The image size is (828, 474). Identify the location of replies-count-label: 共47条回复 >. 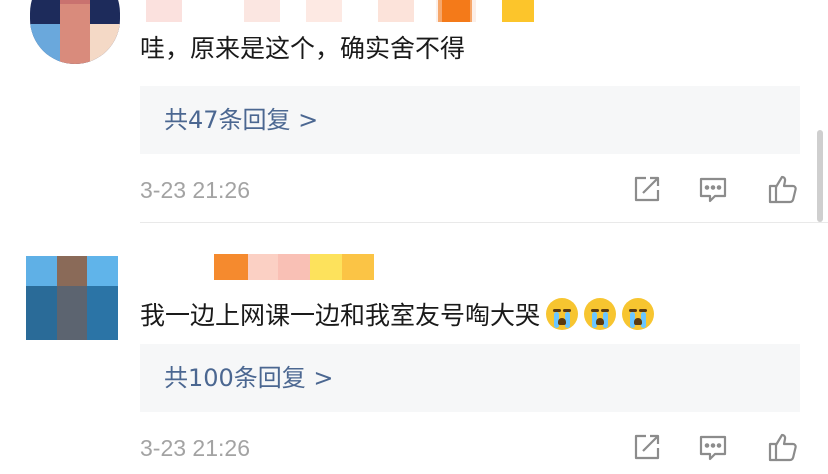
(241, 120).